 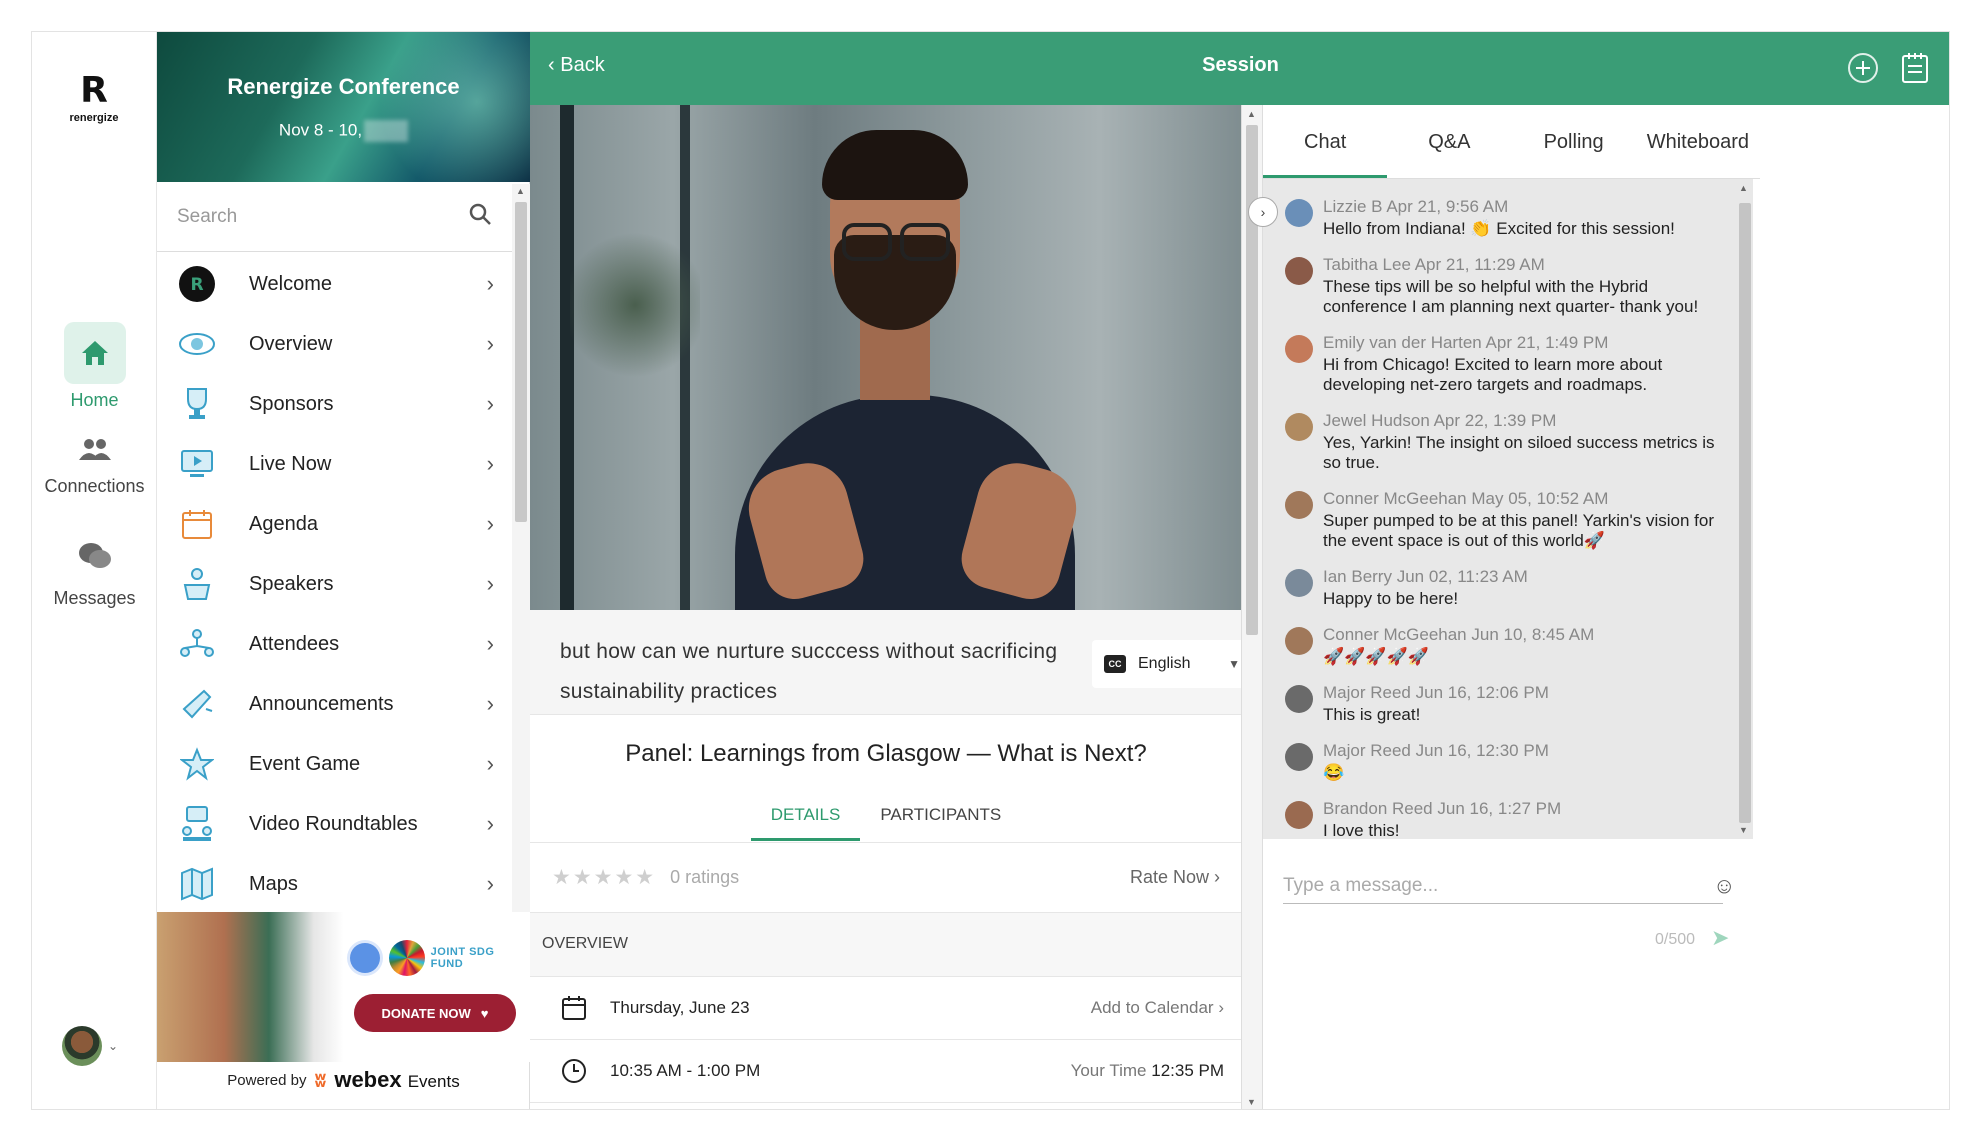 I want to click on nav-item-label: Attendees, so click(x=294, y=643).